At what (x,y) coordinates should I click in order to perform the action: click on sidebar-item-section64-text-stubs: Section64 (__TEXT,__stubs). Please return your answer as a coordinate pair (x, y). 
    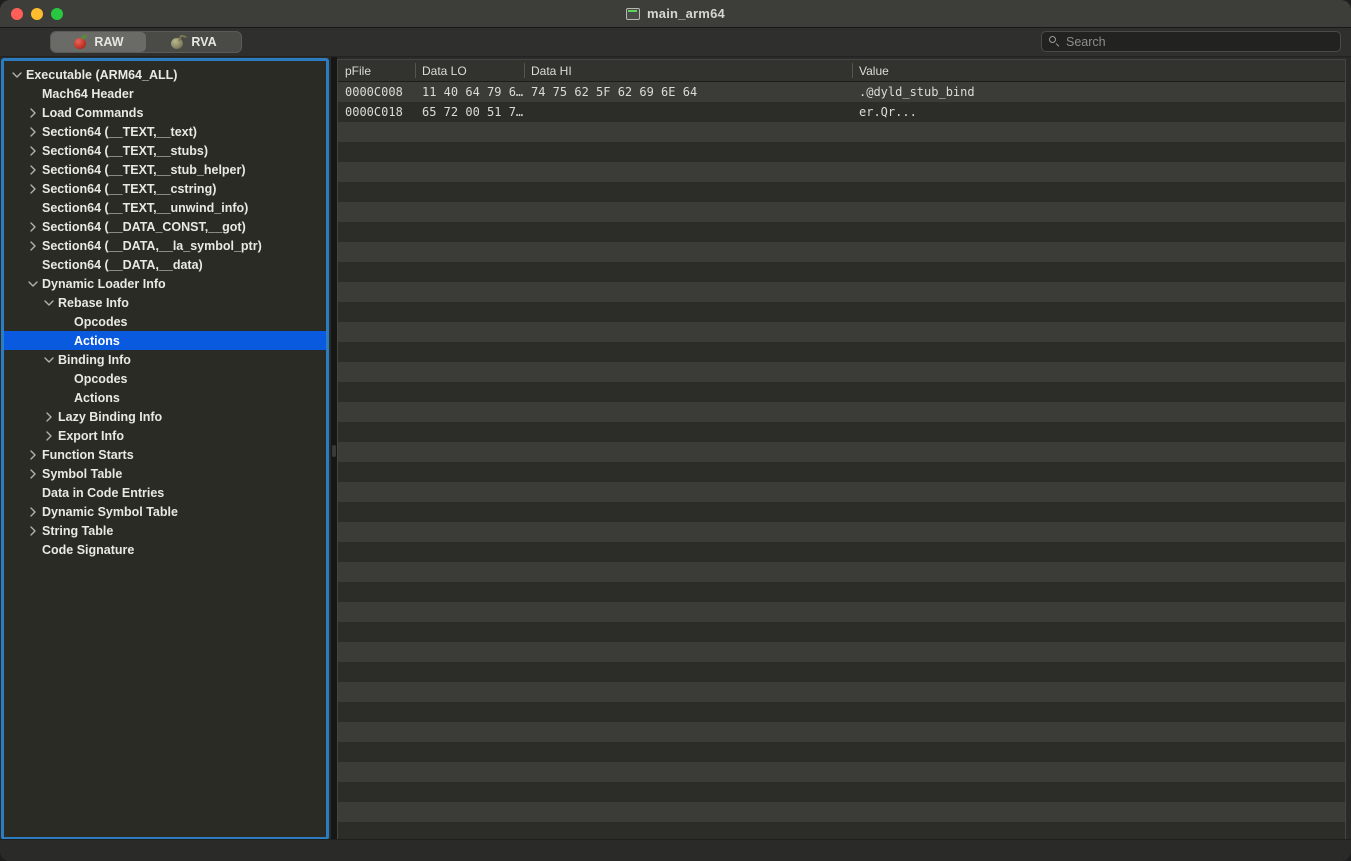
    Looking at the image, I should click on (165, 150).